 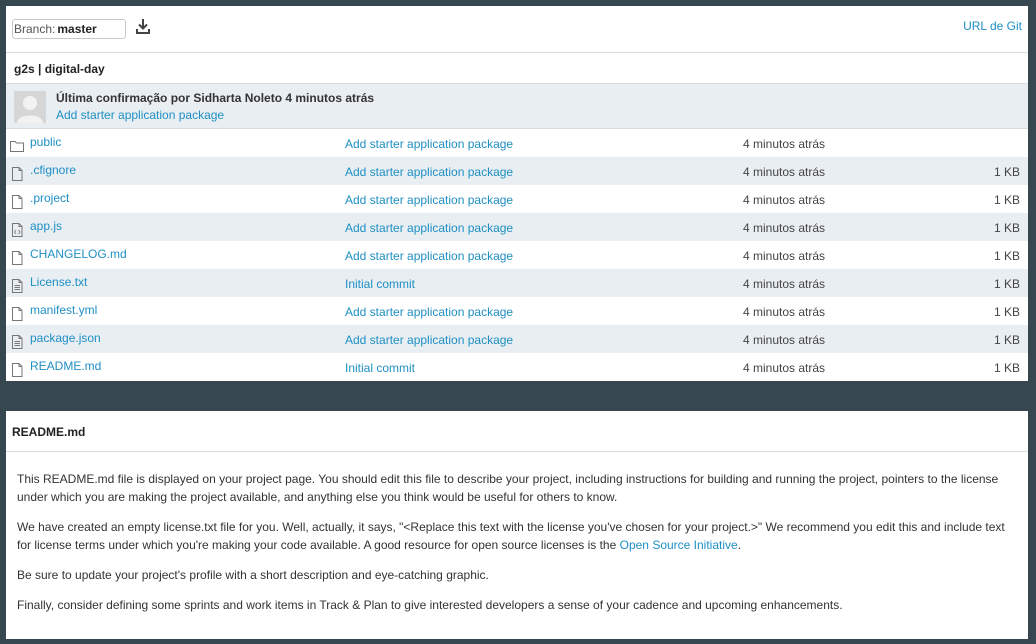 I want to click on file-name-link: app.js, so click(x=46, y=226).